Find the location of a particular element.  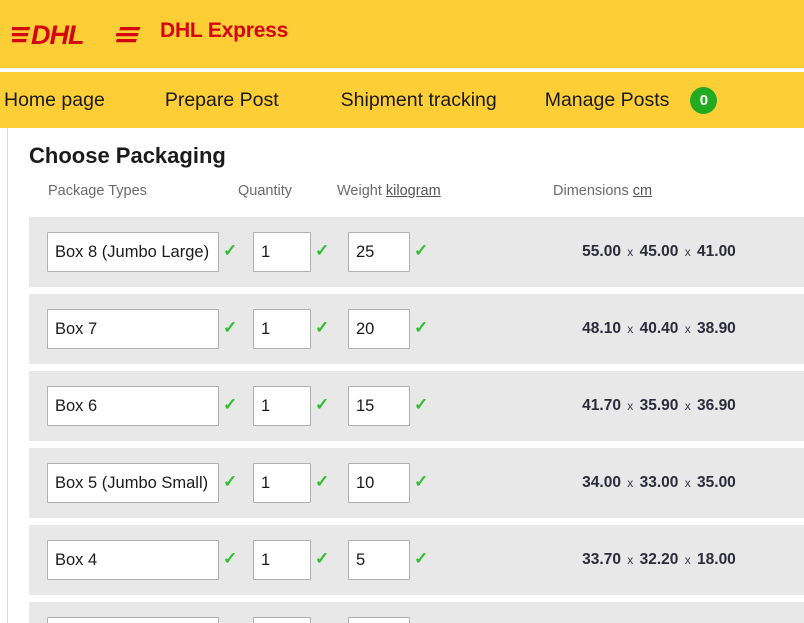

column-header-weight: Weight kilogram is located at coordinates (389, 191).